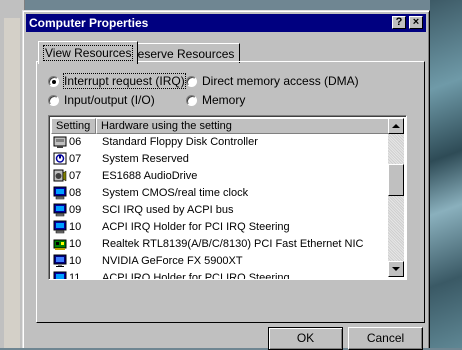 The height and width of the screenshot is (350, 462). I want to click on cancel-button: Cancel, so click(385, 338).